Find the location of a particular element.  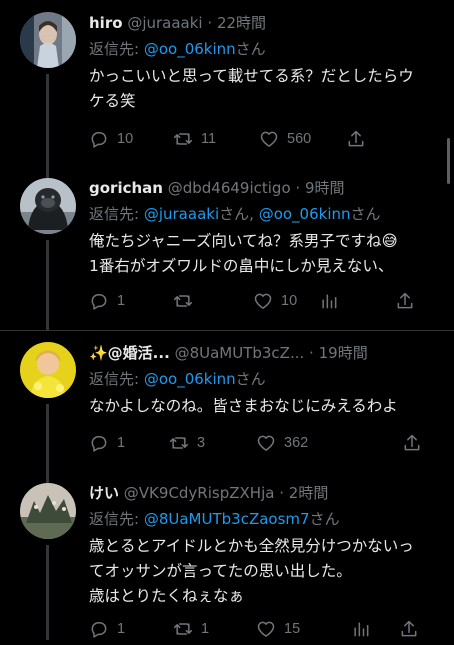

retweet-button: 3 is located at coordinates (187, 443).